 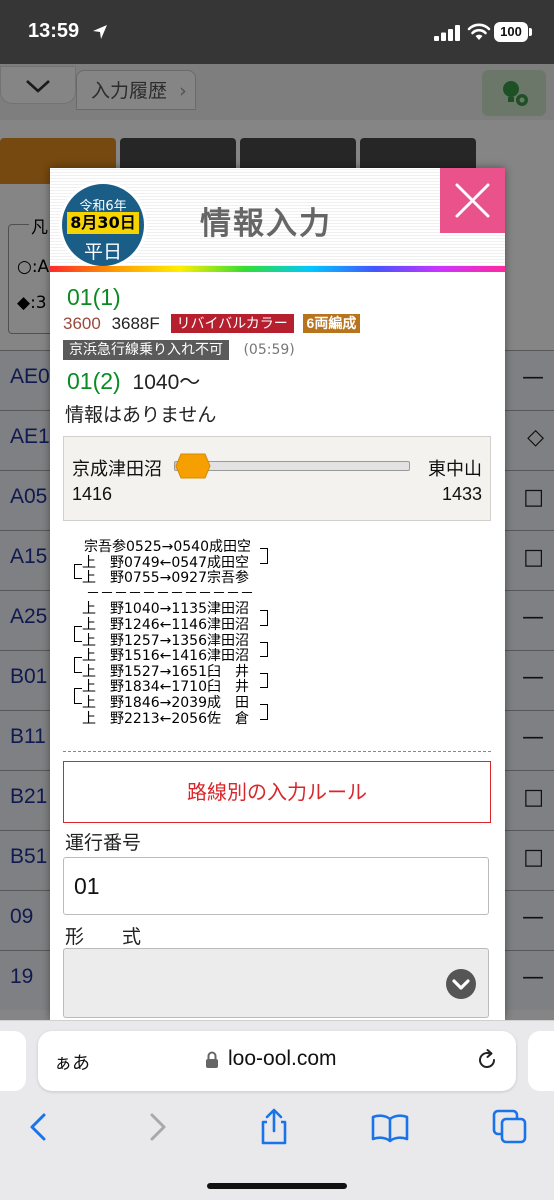 I want to click on diagram-line: 宗吾参0525→0540成田空, so click(x=167, y=547).